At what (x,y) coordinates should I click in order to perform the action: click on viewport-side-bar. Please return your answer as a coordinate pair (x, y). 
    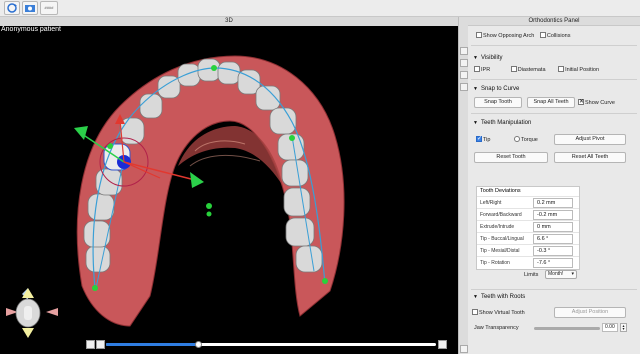
    Looking at the image, I should click on (463, 185).